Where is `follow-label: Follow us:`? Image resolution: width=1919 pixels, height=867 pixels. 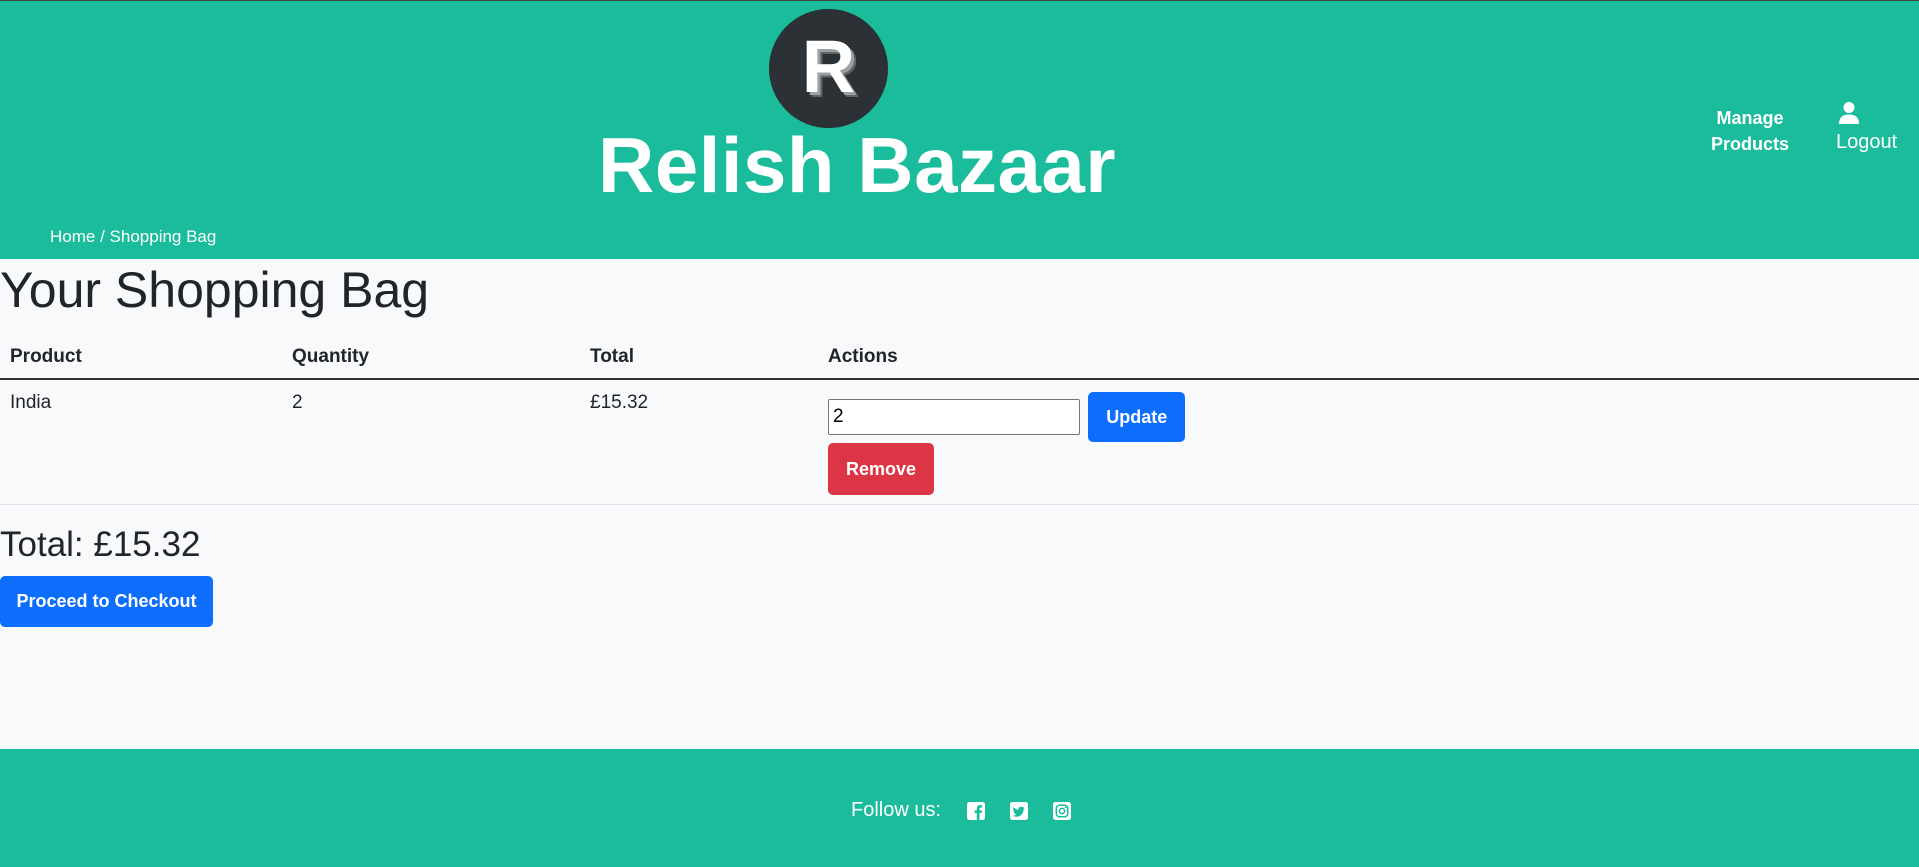
follow-label: Follow us: is located at coordinates (896, 810).